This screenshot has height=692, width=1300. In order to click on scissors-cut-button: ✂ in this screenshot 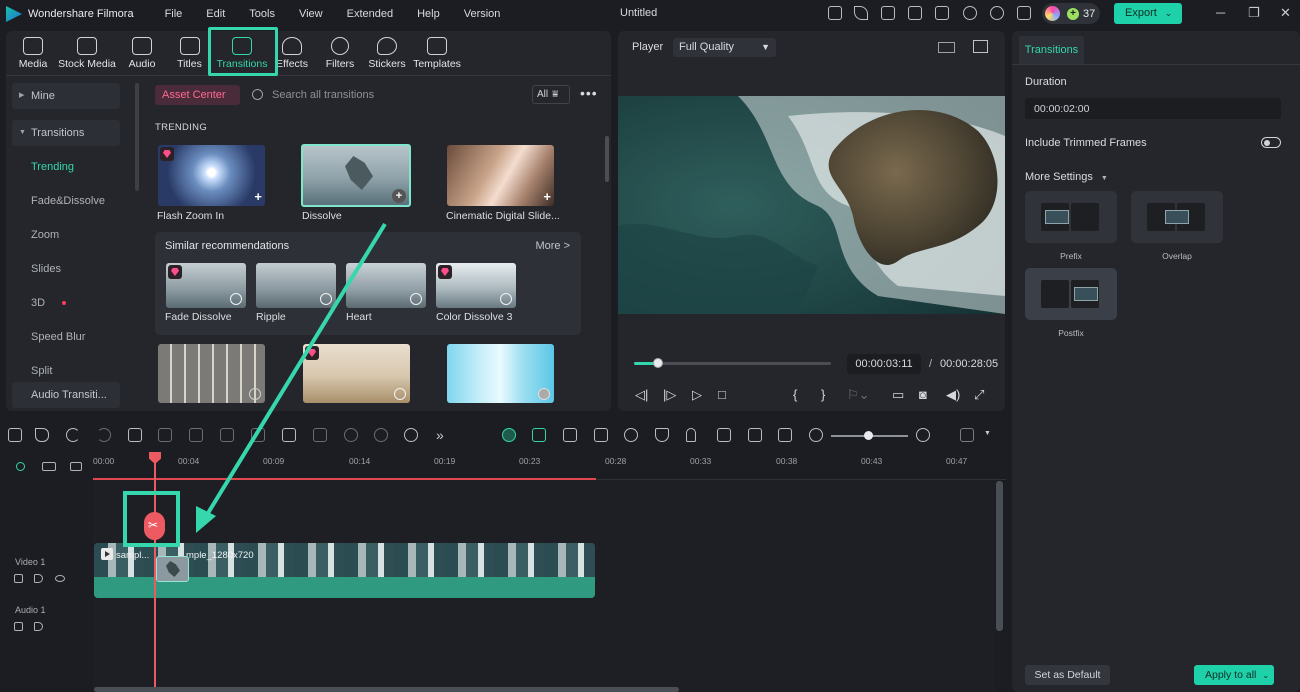, I will do `click(154, 526)`.